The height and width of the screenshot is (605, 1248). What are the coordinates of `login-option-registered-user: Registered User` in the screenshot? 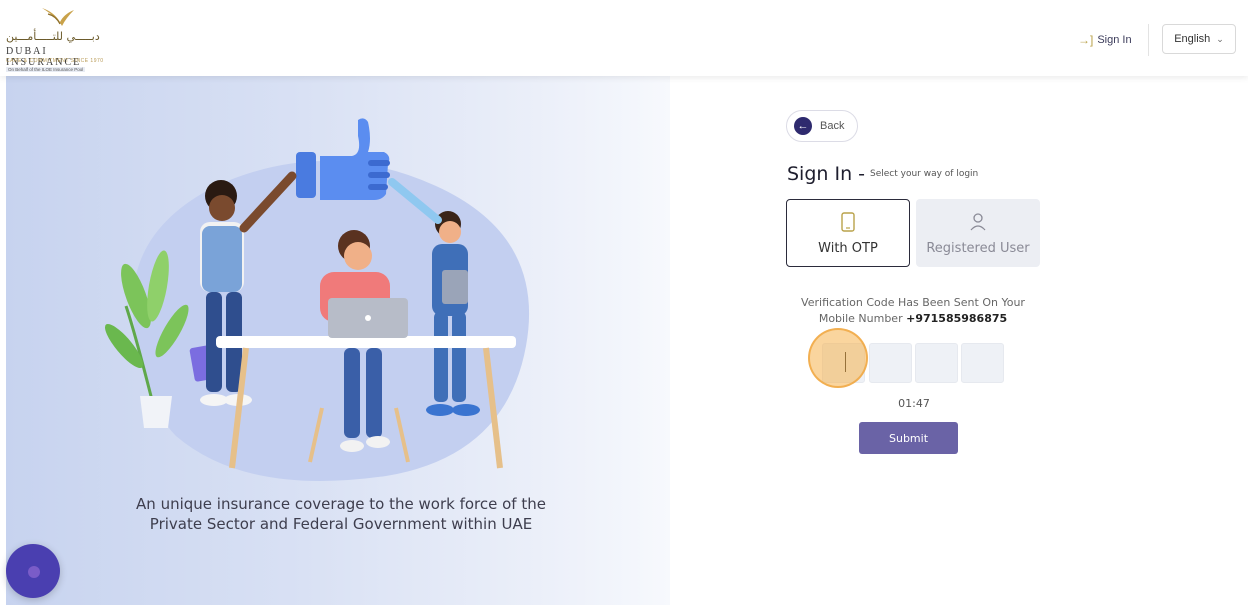 It's located at (978, 233).